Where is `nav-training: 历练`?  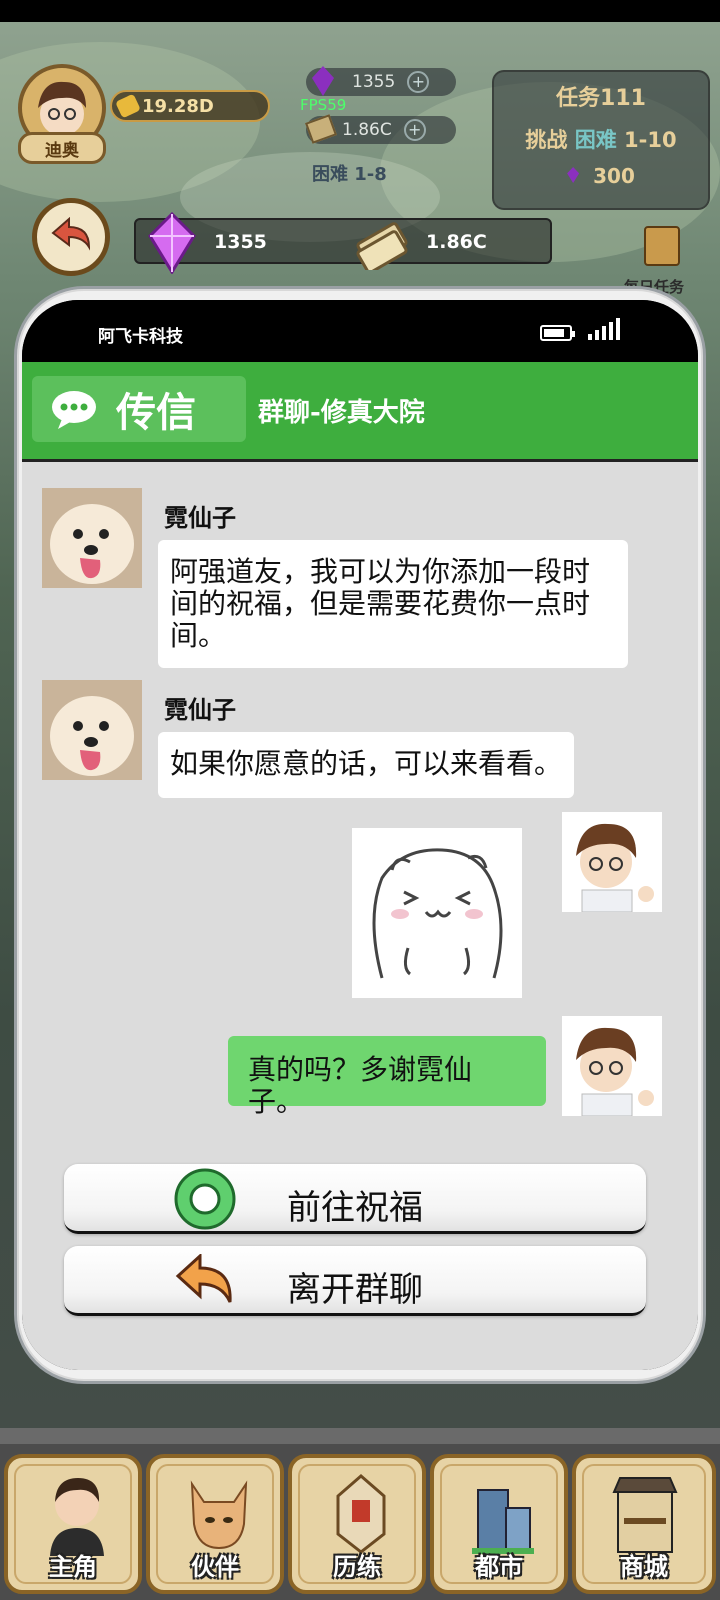
nav-training: 历练 is located at coordinates (357, 1524).